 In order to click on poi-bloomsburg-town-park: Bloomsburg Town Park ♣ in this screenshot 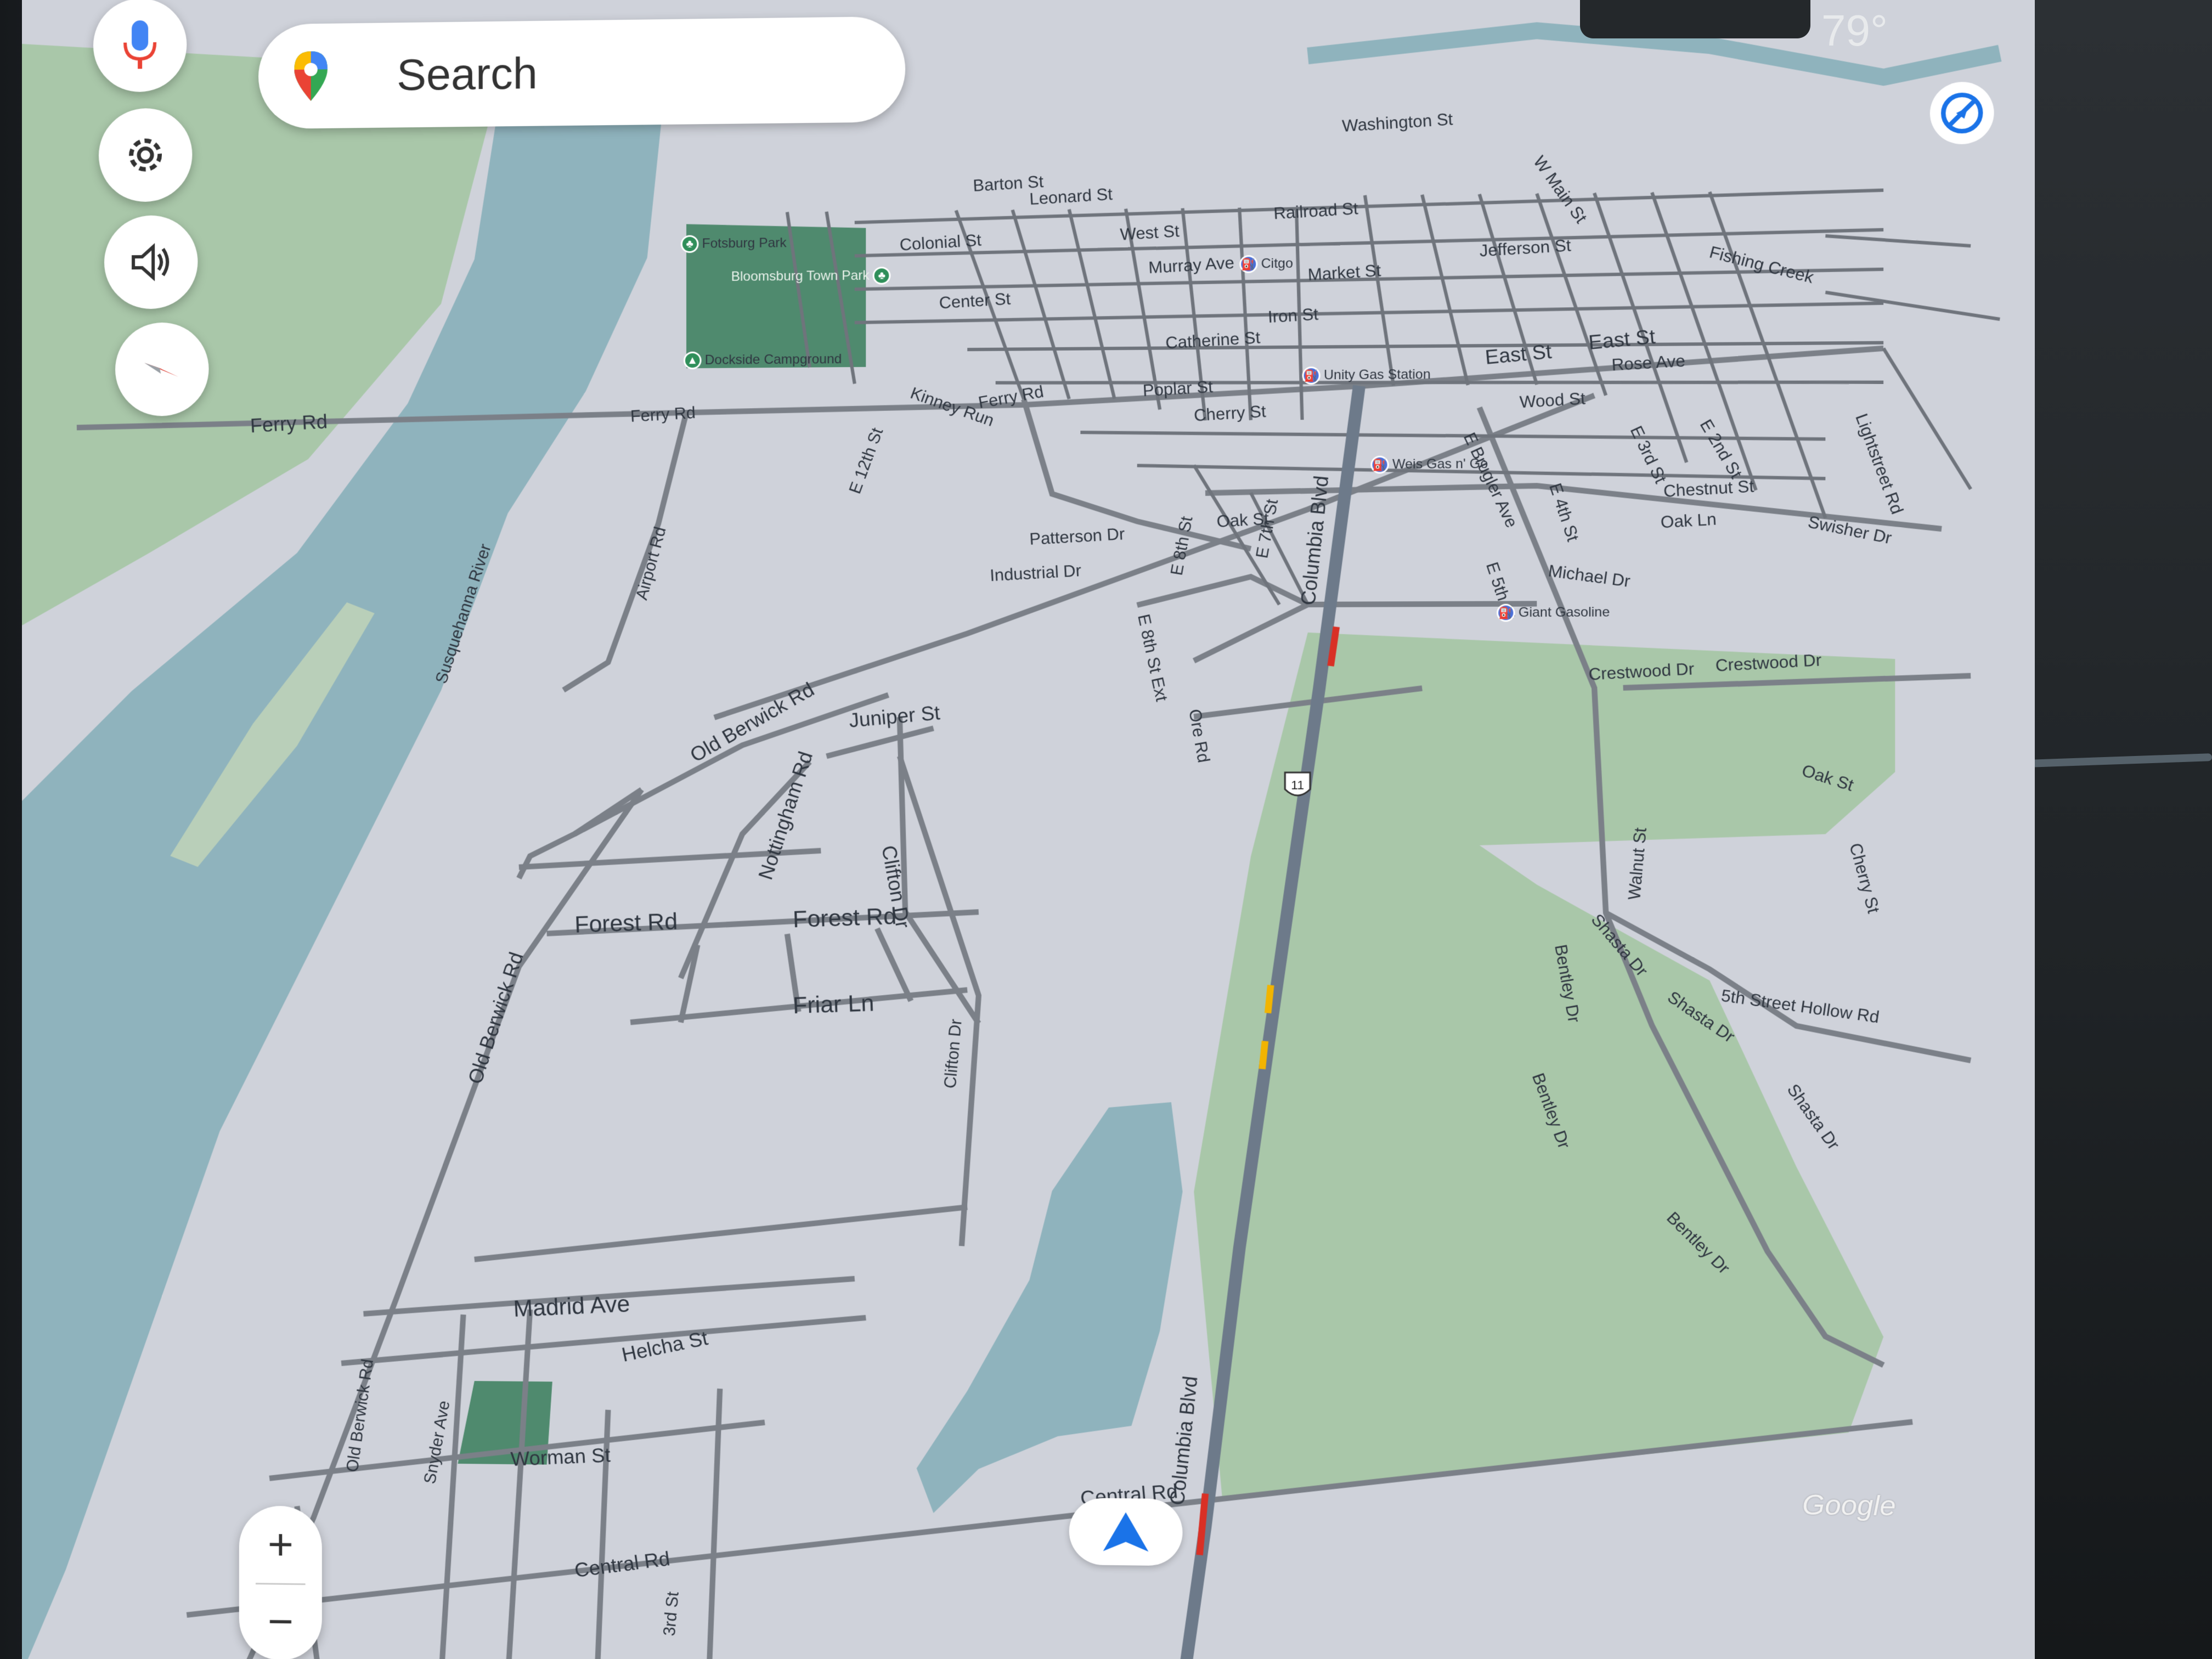, I will do `click(811, 276)`.